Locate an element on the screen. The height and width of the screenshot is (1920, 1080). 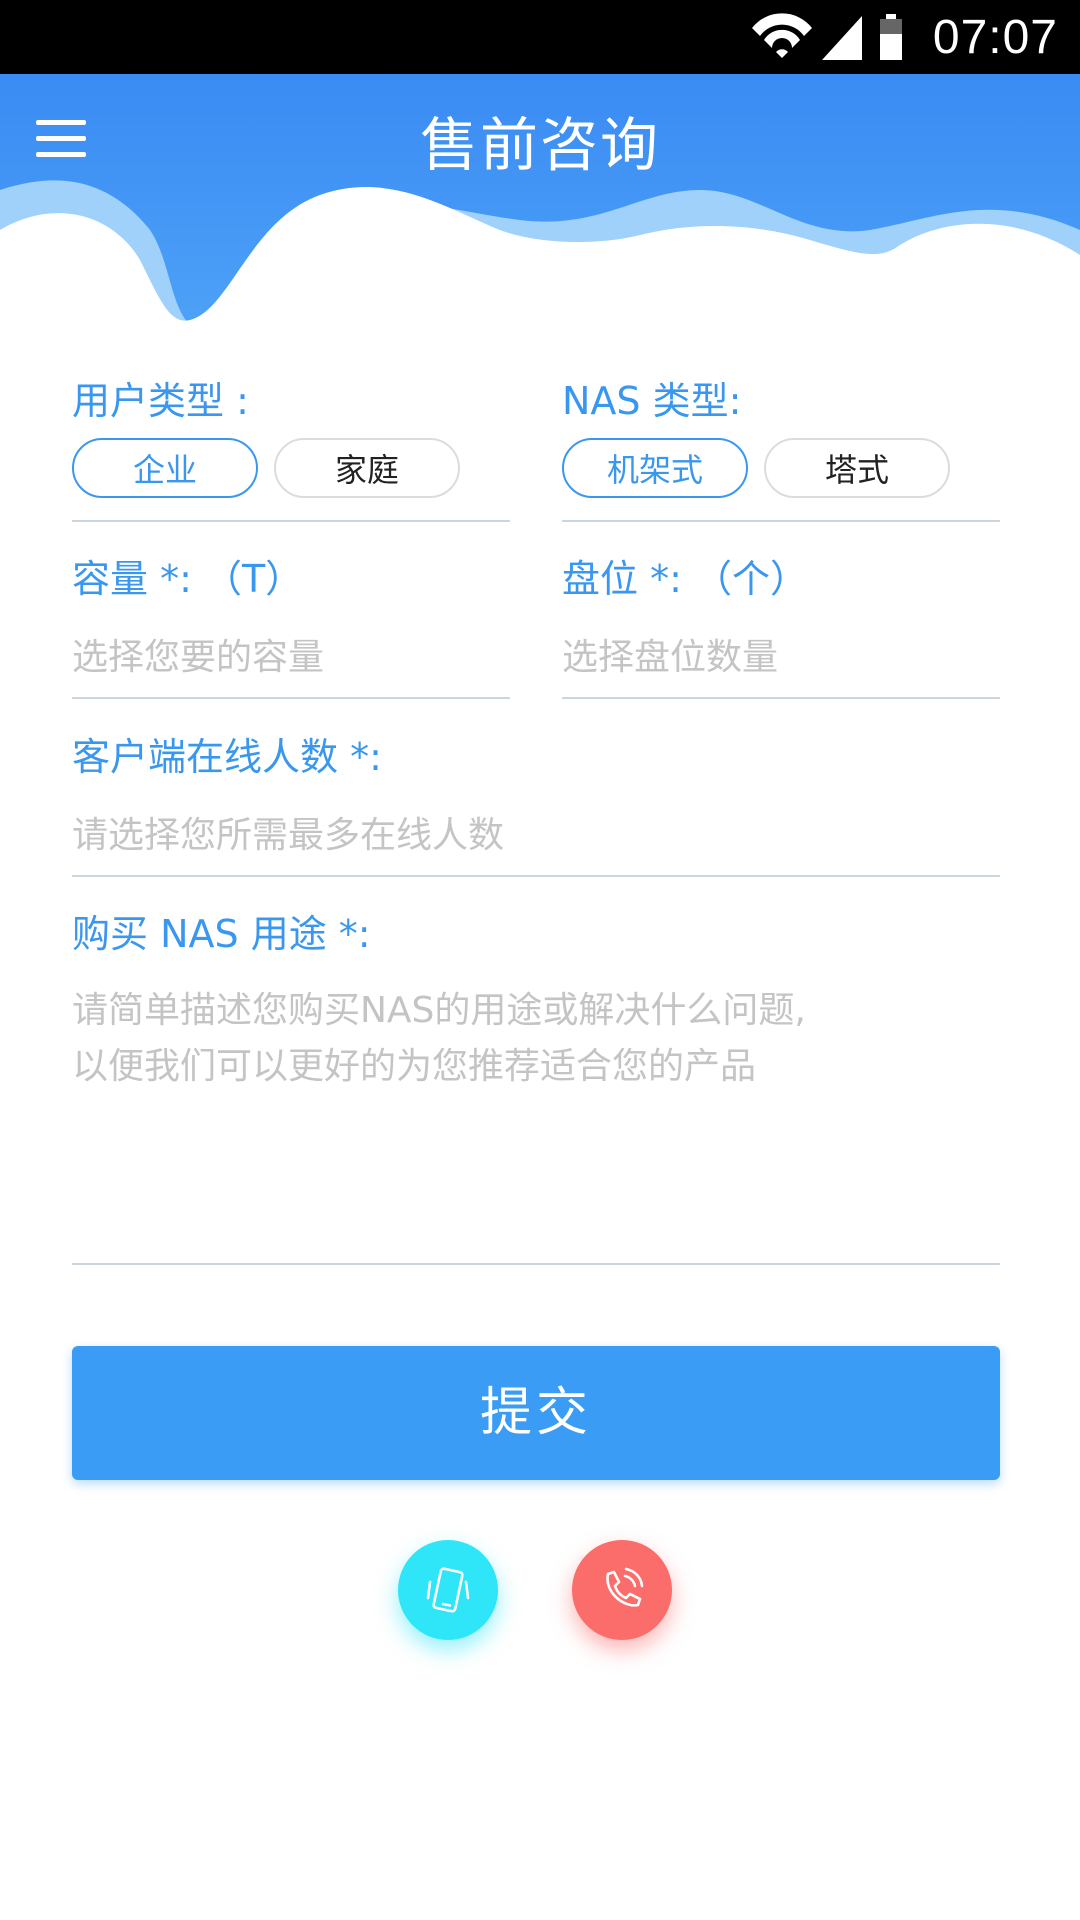
mobile-phone-icon is located at coordinates (448, 1590).